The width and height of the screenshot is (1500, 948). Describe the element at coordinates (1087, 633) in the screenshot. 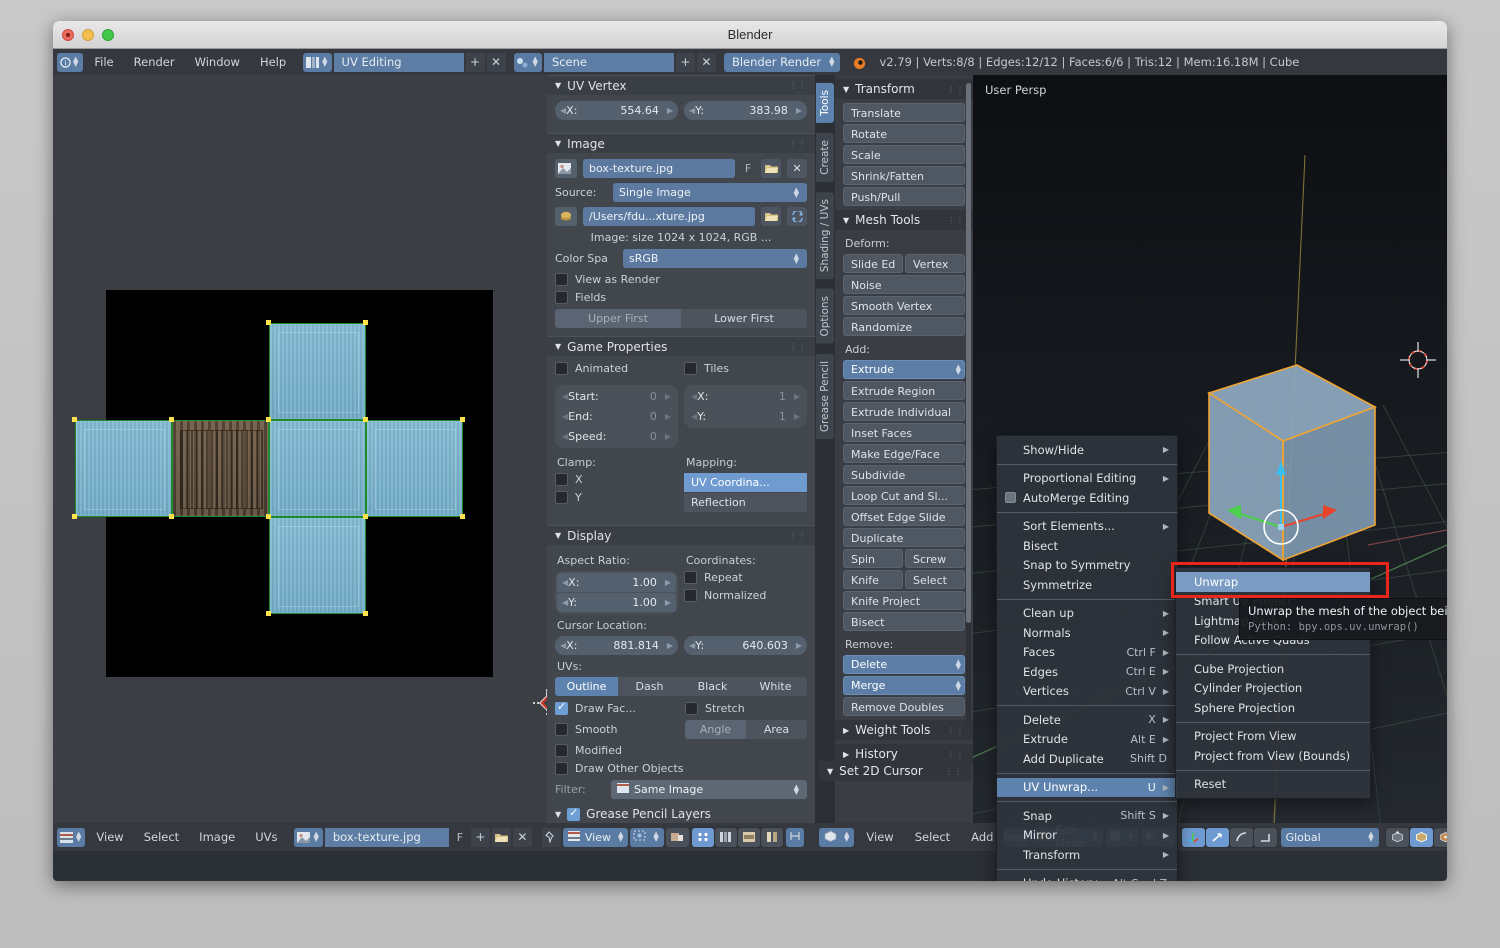

I see `menu-item-normals: Normals ▶` at that location.